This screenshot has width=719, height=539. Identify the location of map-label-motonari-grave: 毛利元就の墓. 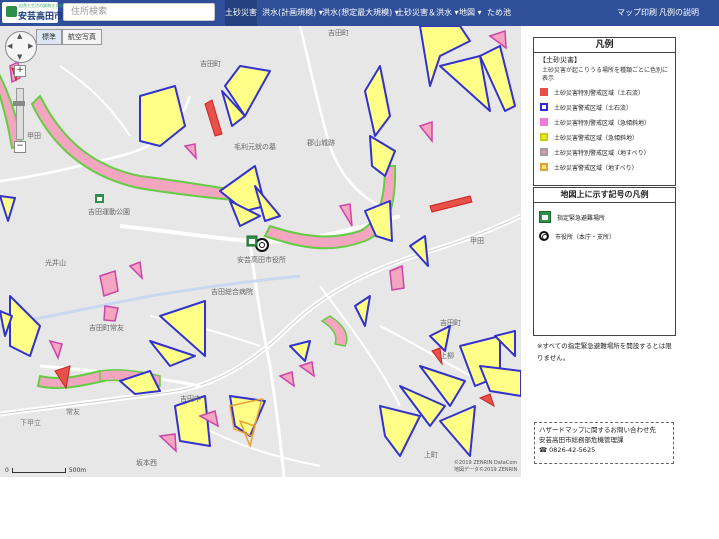
(255, 147).